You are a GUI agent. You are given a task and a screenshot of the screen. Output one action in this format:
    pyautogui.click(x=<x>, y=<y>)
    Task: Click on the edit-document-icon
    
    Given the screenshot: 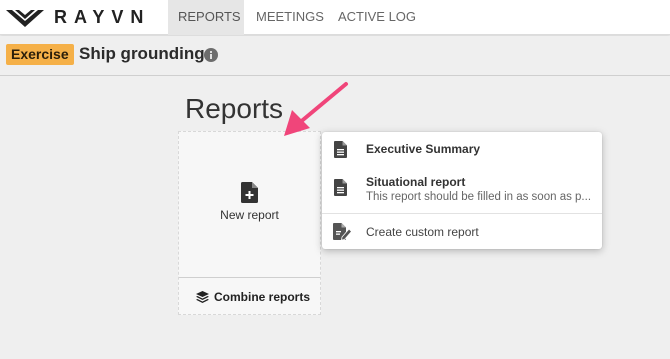 What is the action you would take?
    pyautogui.click(x=342, y=231)
    